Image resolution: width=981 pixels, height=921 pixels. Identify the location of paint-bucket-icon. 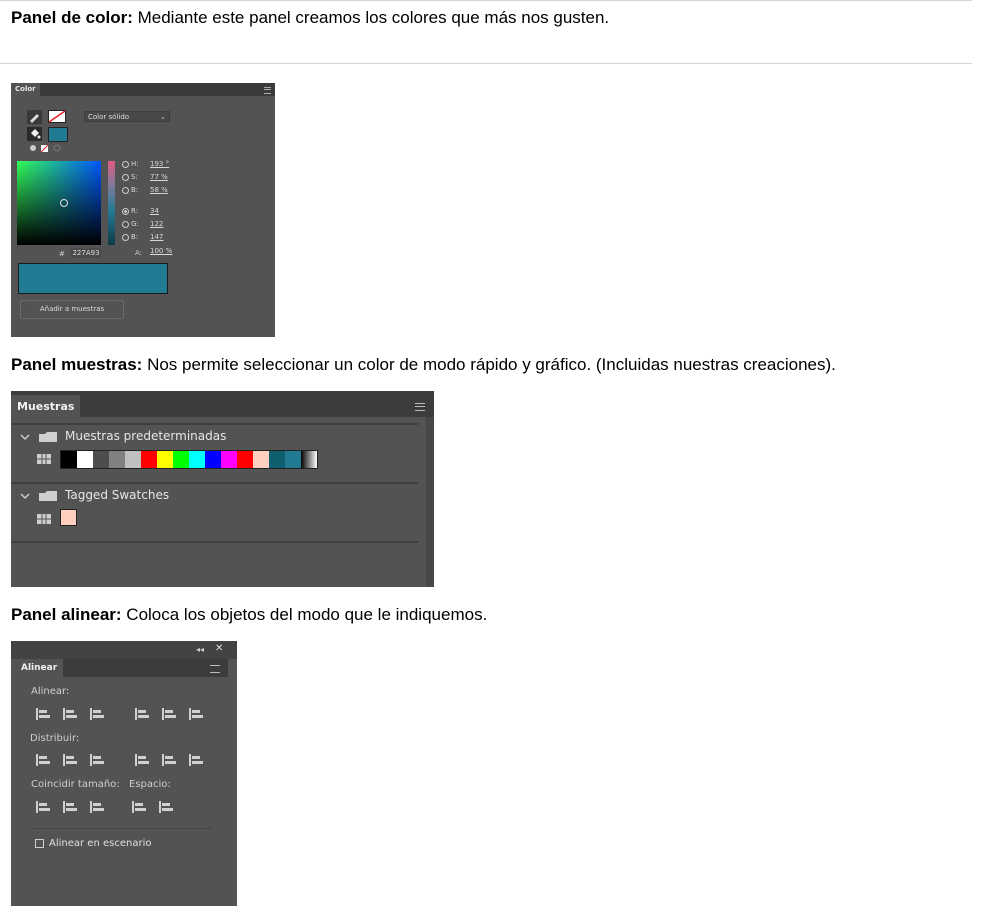
(34, 134).